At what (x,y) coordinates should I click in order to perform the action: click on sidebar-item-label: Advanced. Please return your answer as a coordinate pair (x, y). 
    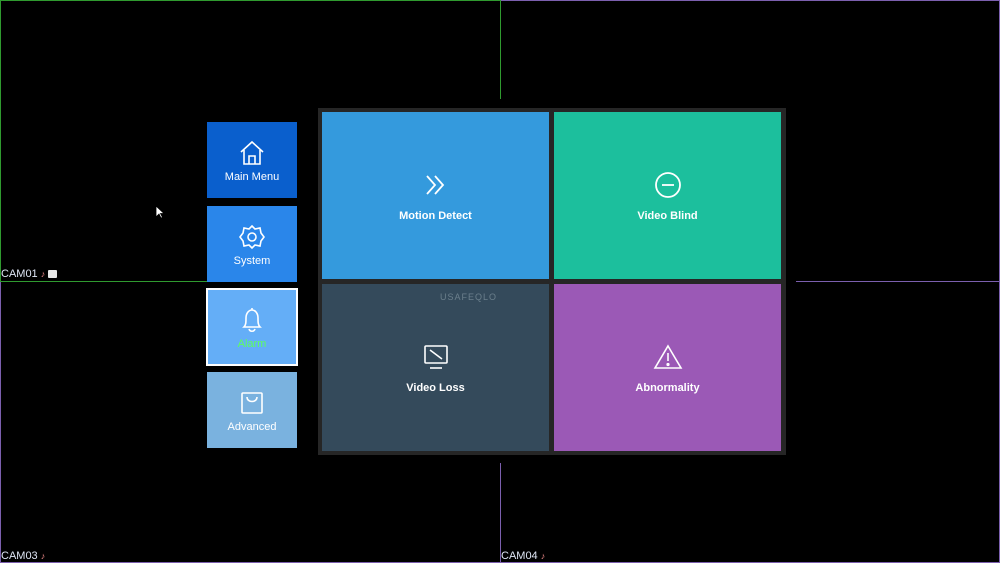
    Looking at the image, I should click on (252, 426).